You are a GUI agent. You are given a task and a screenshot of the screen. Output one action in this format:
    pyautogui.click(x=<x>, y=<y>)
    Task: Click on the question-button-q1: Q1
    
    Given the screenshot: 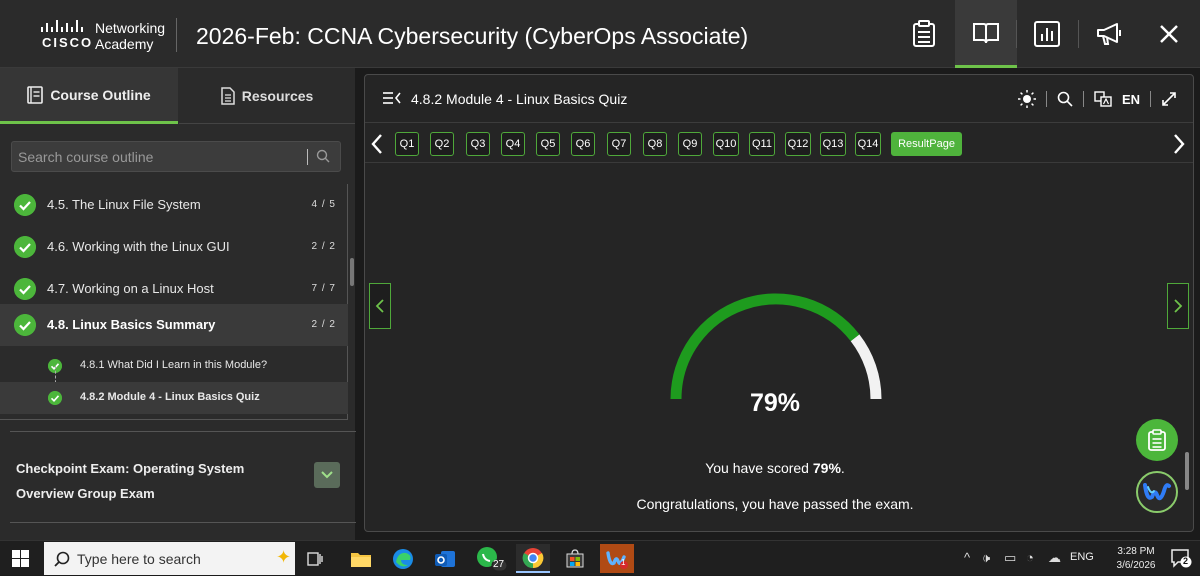 What is the action you would take?
    pyautogui.click(x=407, y=144)
    